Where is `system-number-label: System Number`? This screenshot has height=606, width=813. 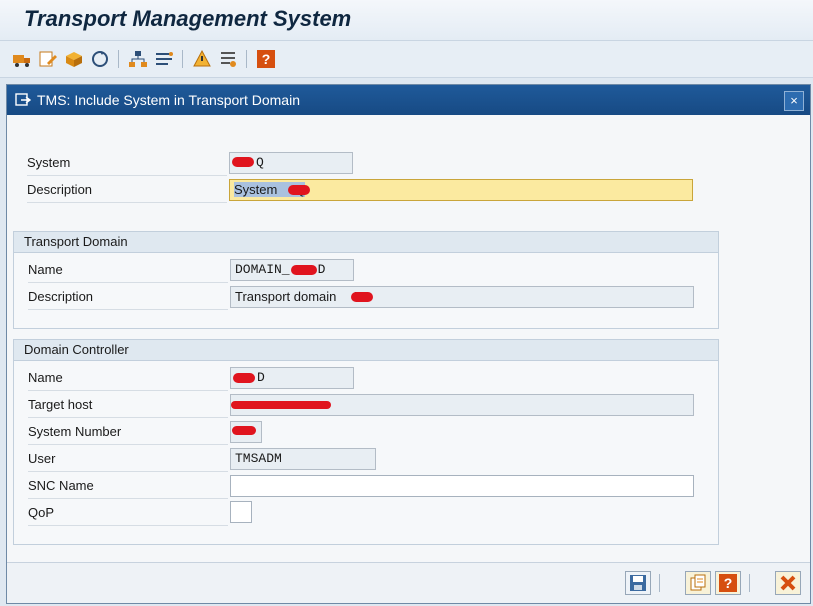
system-number-label: System Number is located at coordinates (128, 432).